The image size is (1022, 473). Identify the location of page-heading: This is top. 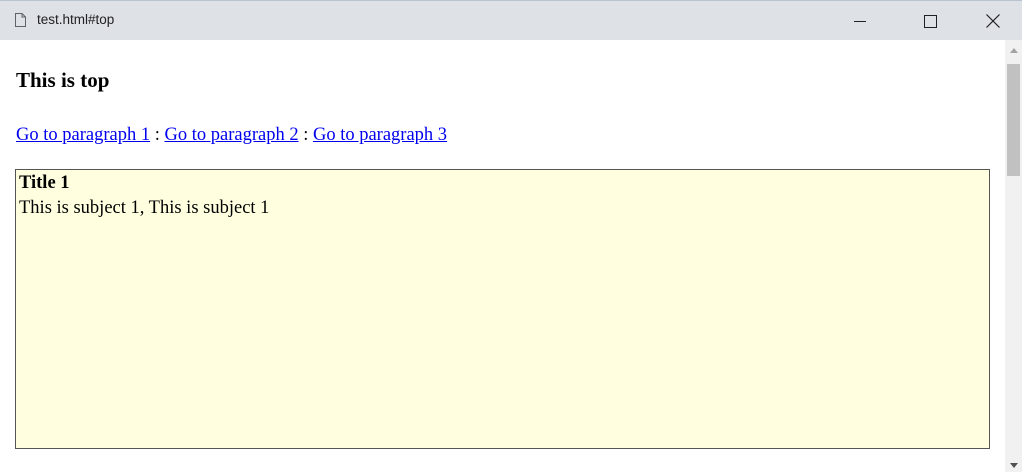
(63, 80).